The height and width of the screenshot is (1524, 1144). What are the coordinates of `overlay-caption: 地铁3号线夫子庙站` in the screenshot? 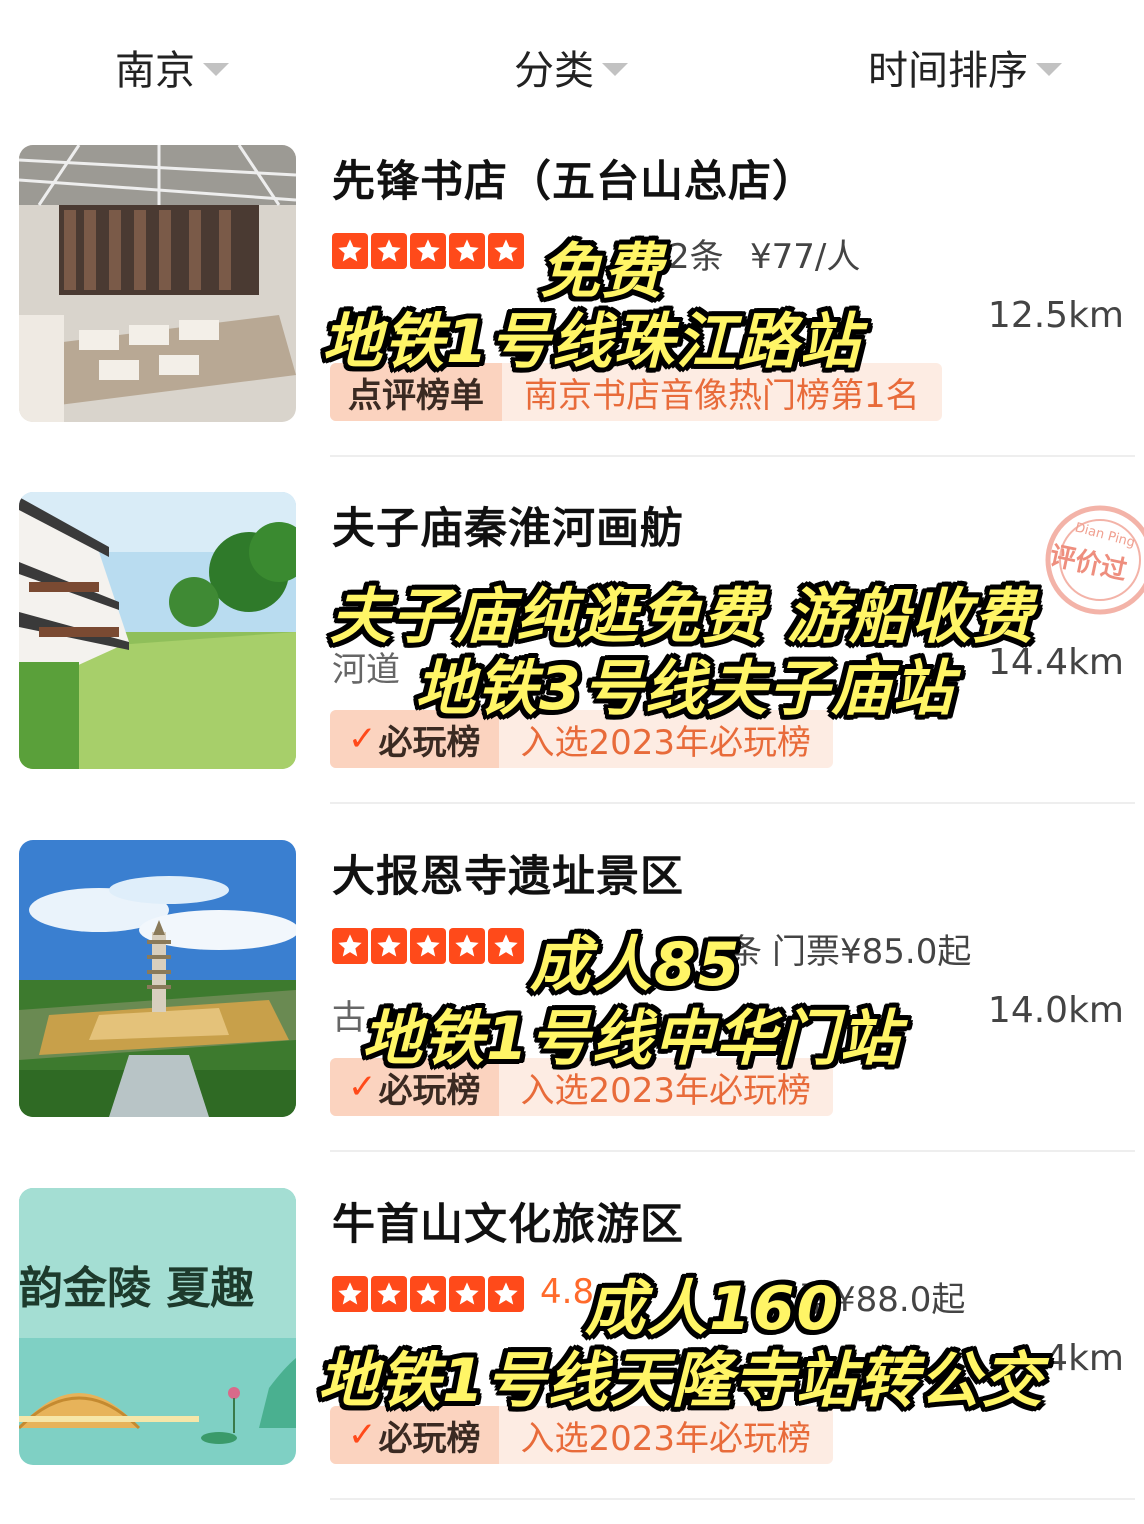 It's located at (685, 689).